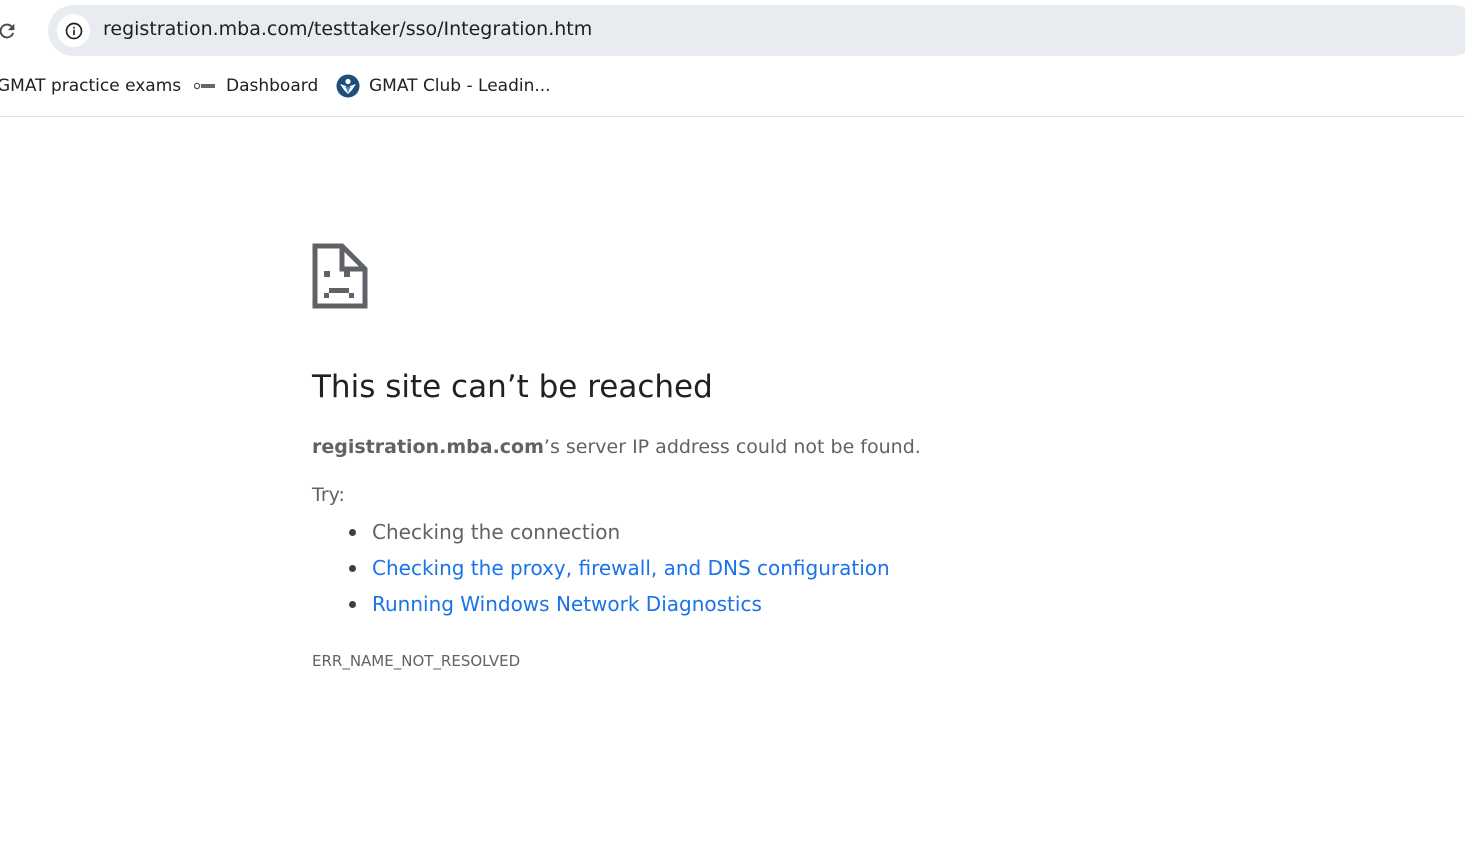 The height and width of the screenshot is (858, 1465). What do you see at coordinates (496, 532) in the screenshot?
I see `suggestion-label: Checking the connection` at bounding box center [496, 532].